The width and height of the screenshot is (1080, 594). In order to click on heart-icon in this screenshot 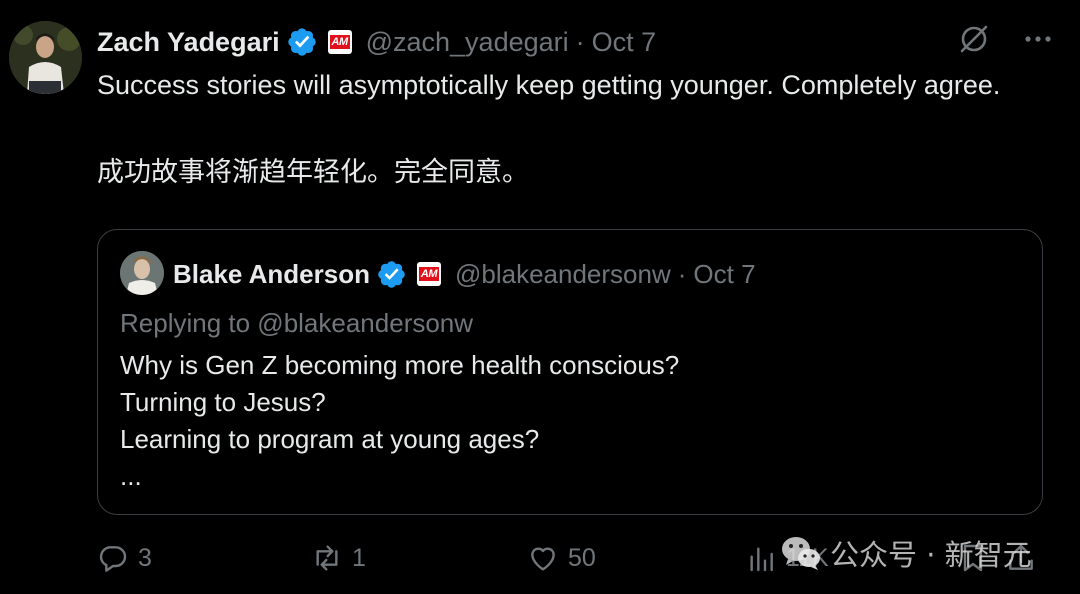, I will do `click(543, 559)`.